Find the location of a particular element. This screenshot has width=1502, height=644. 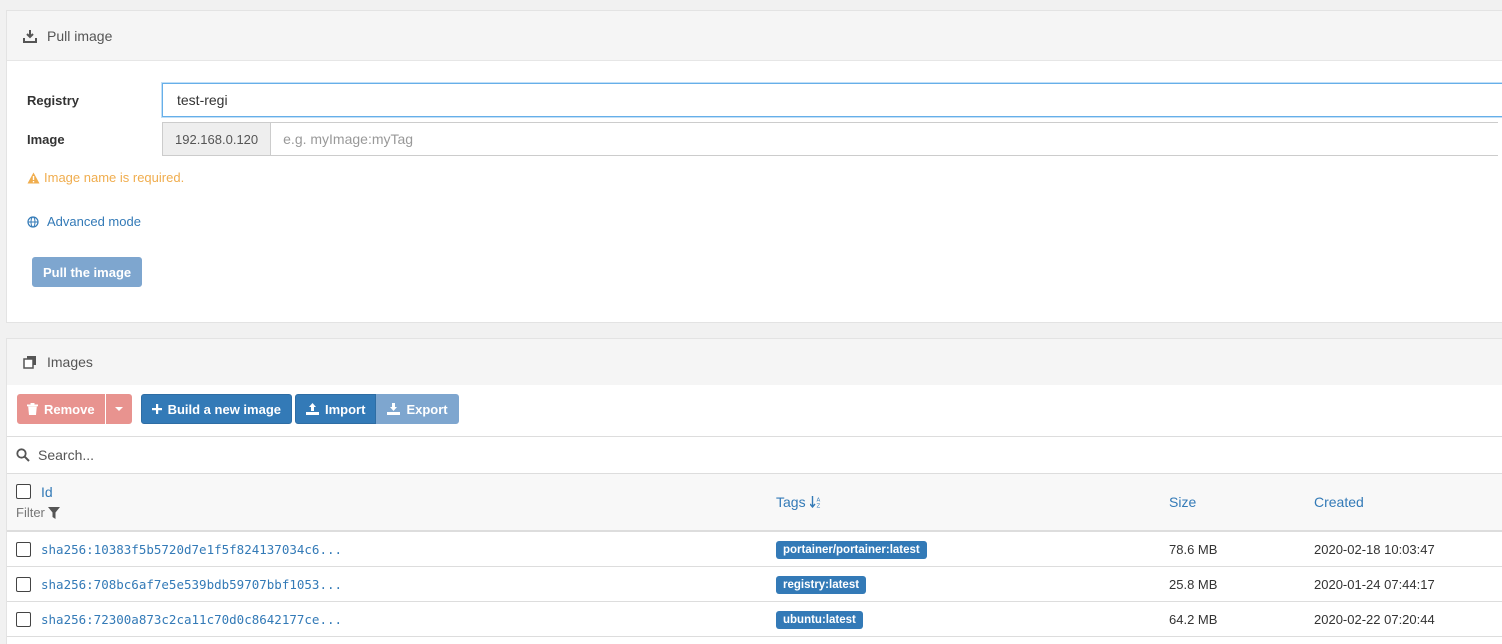

image-size: 78.6 MB is located at coordinates (1193, 549).